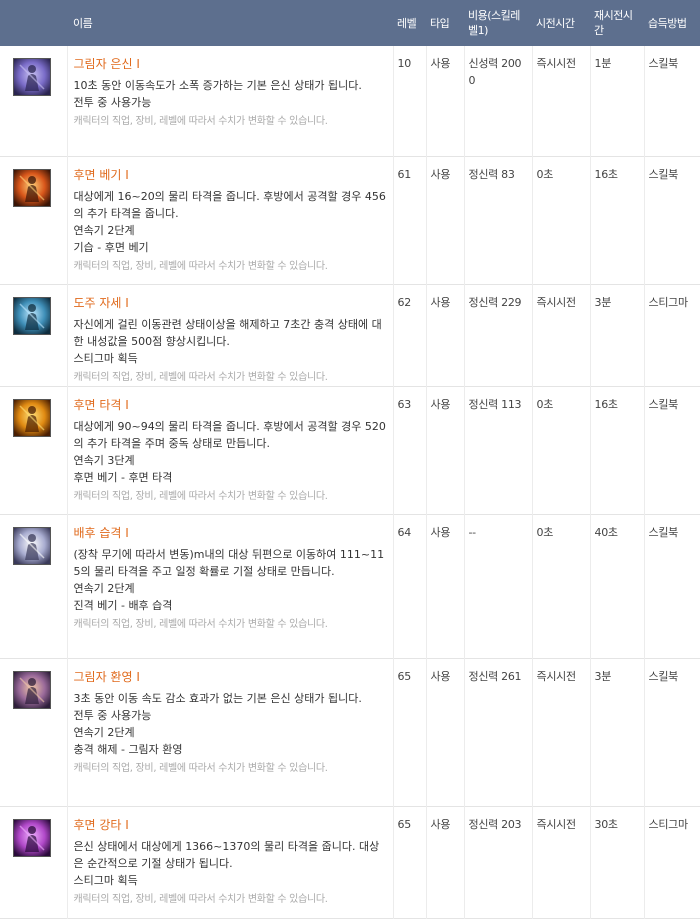 This screenshot has width=700, height=919. I want to click on cooldown-cell: 30초, so click(616, 862).